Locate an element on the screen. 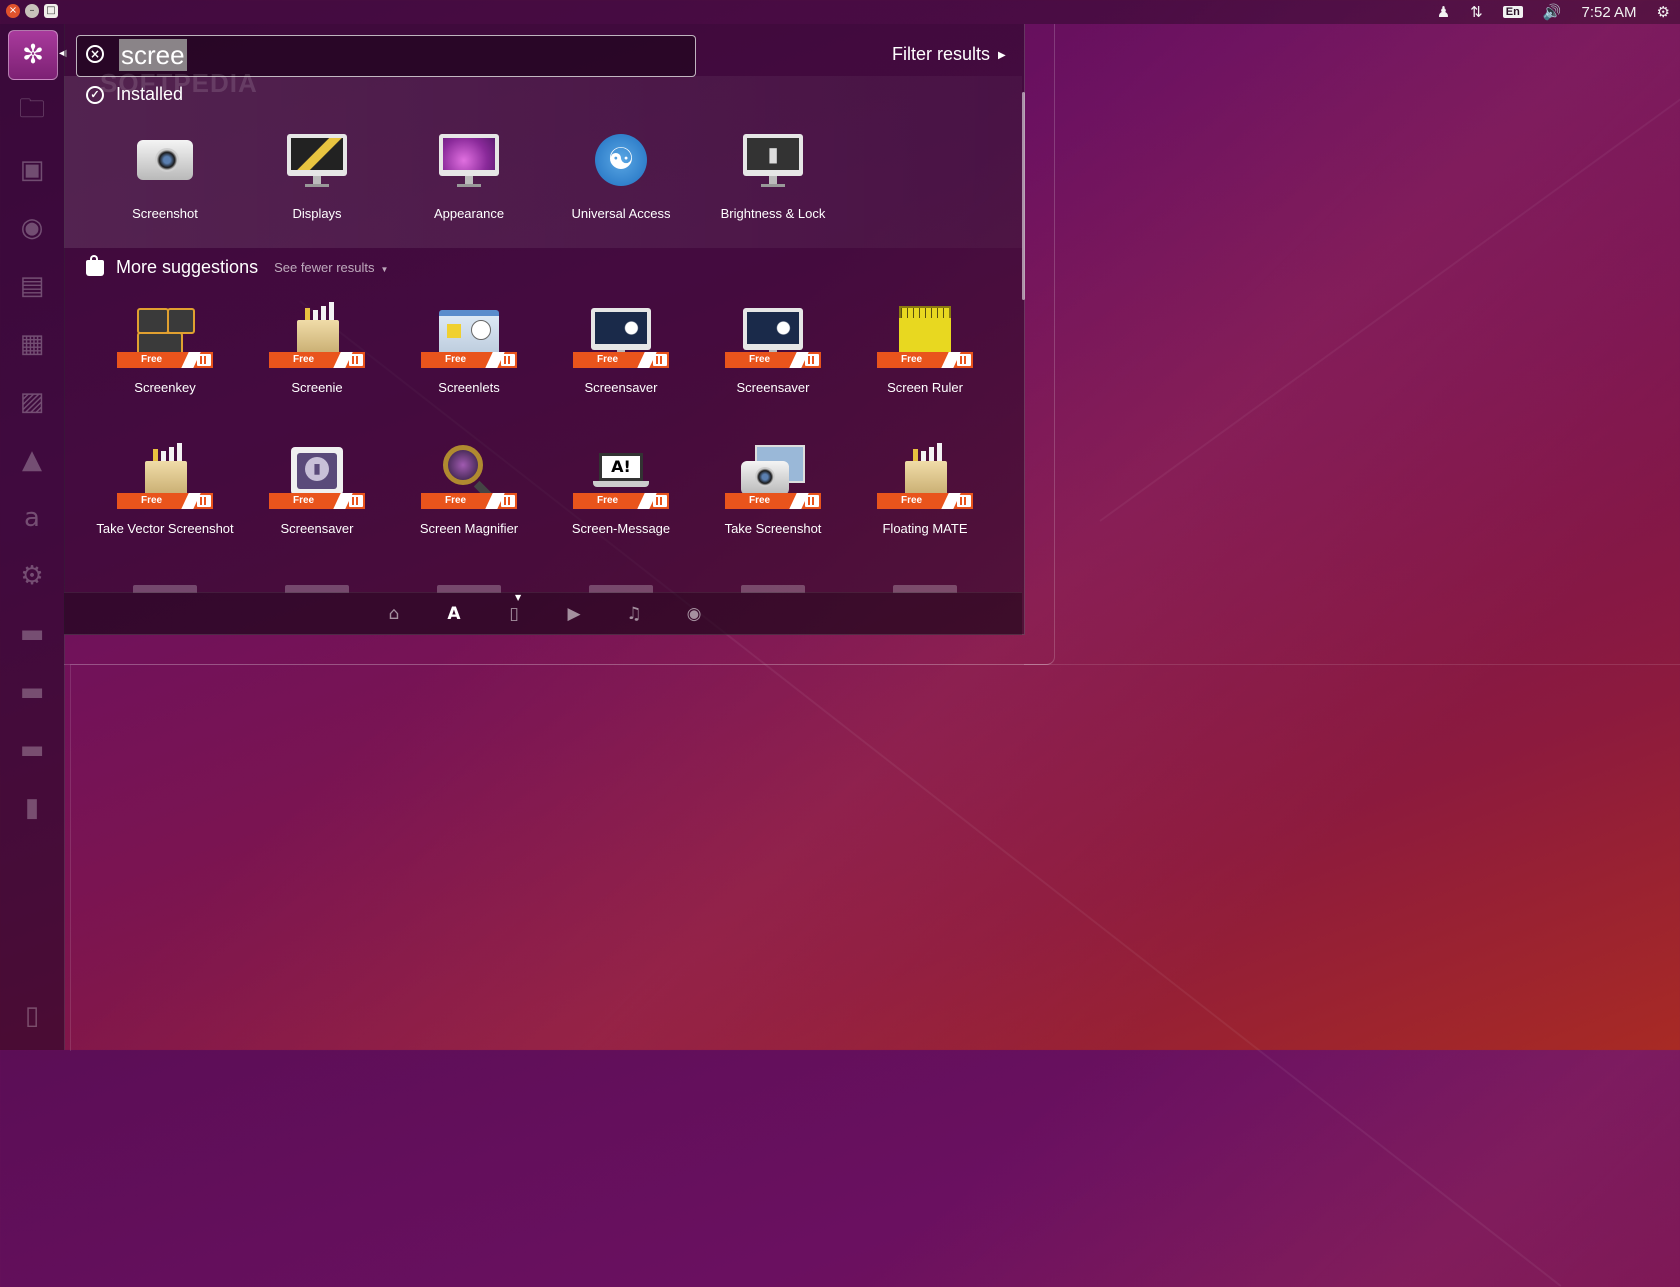 The image size is (1680, 1287). writer-icon: ▤ is located at coordinates (32, 286).